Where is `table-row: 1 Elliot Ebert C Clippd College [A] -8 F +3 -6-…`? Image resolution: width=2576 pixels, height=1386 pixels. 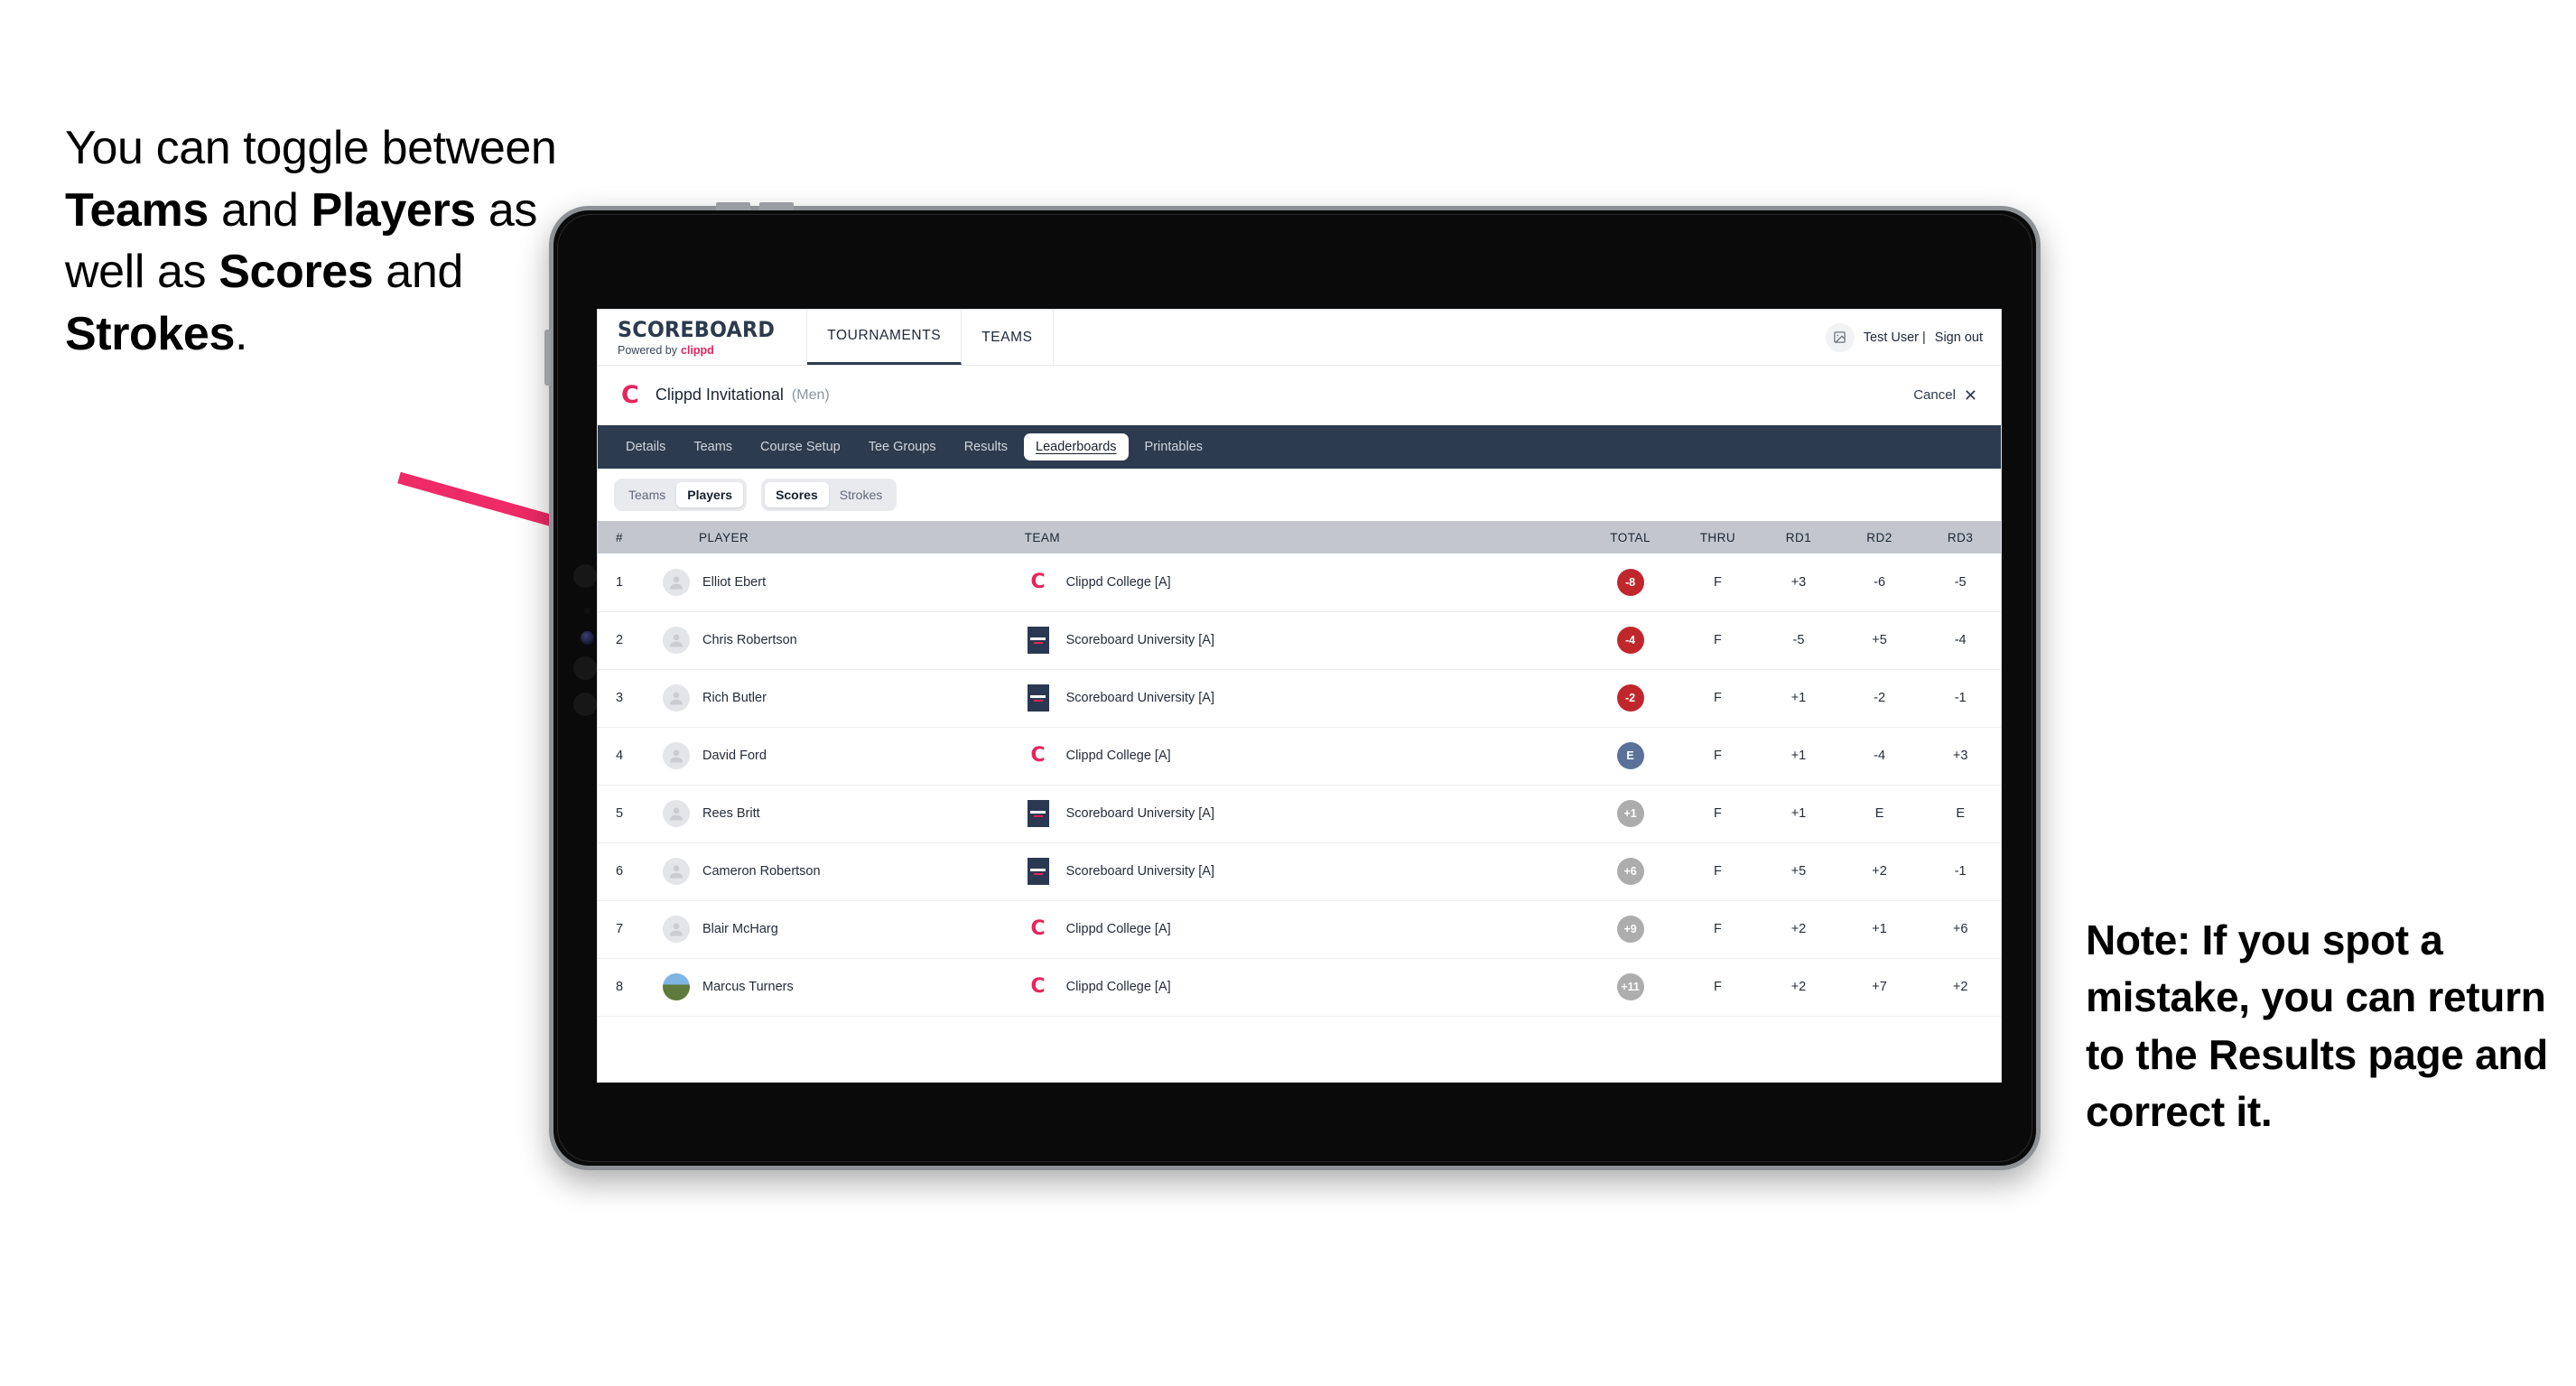 table-row: 1 Elliot Ebert C Clippd College [A] -8 F +3 -6-… is located at coordinates (1299, 582).